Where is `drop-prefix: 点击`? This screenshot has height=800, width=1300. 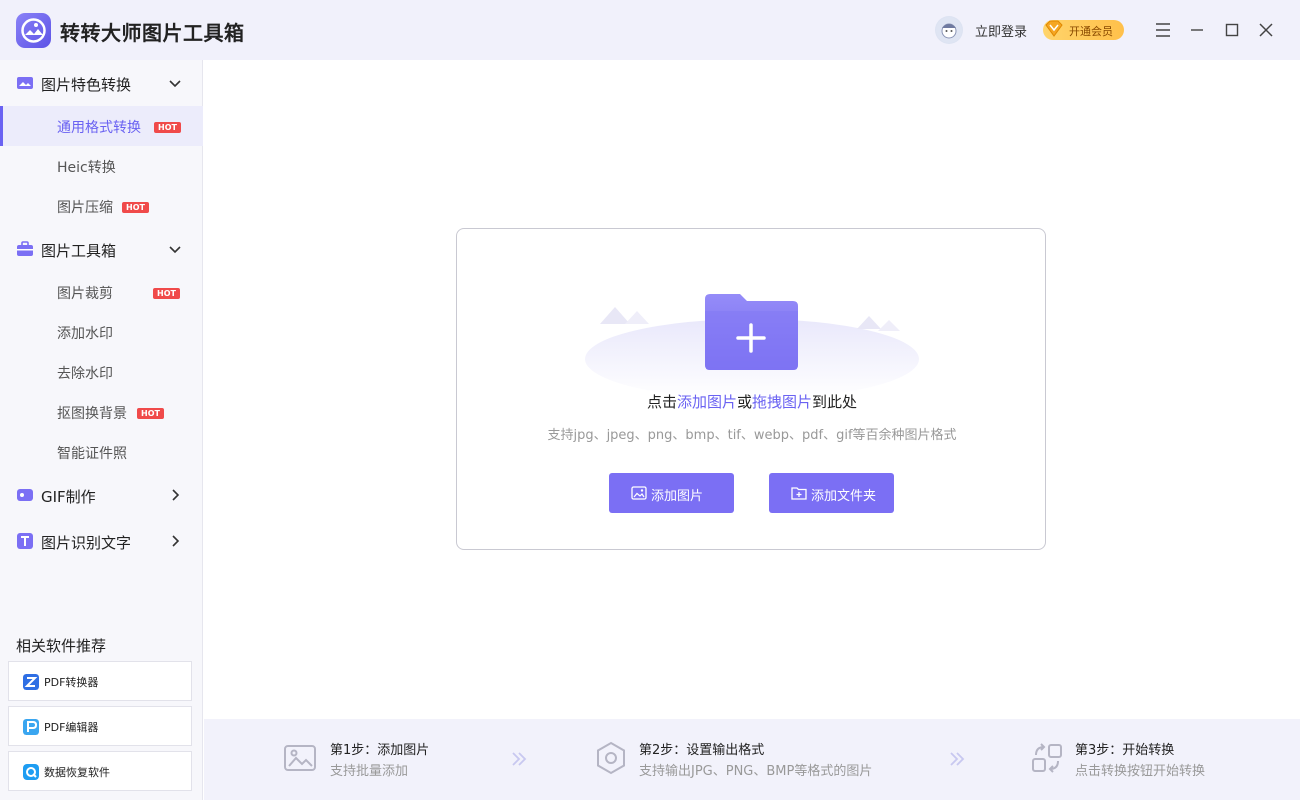
drop-prefix: 点击 is located at coordinates (662, 402).